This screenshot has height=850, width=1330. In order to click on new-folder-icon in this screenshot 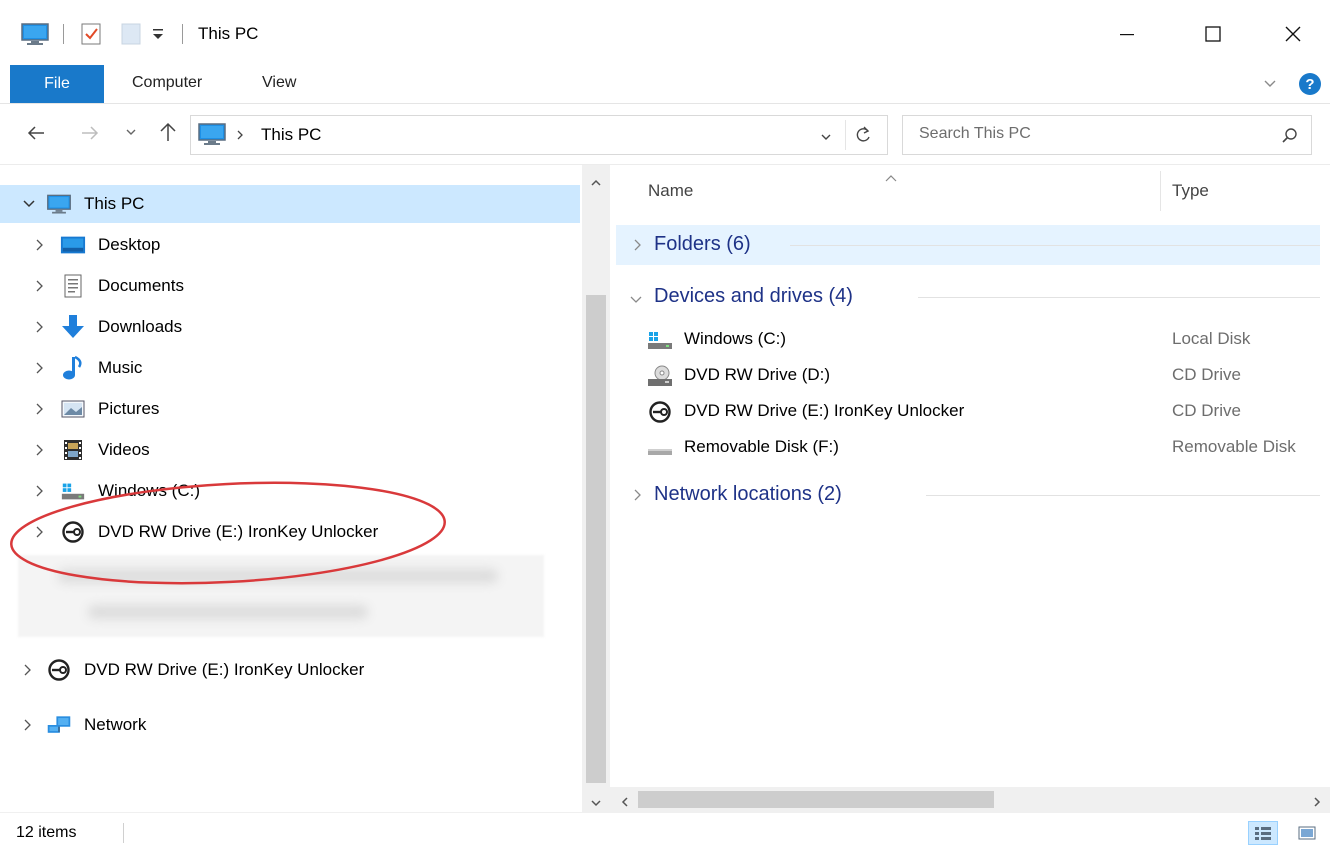, I will do `click(131, 36)`.